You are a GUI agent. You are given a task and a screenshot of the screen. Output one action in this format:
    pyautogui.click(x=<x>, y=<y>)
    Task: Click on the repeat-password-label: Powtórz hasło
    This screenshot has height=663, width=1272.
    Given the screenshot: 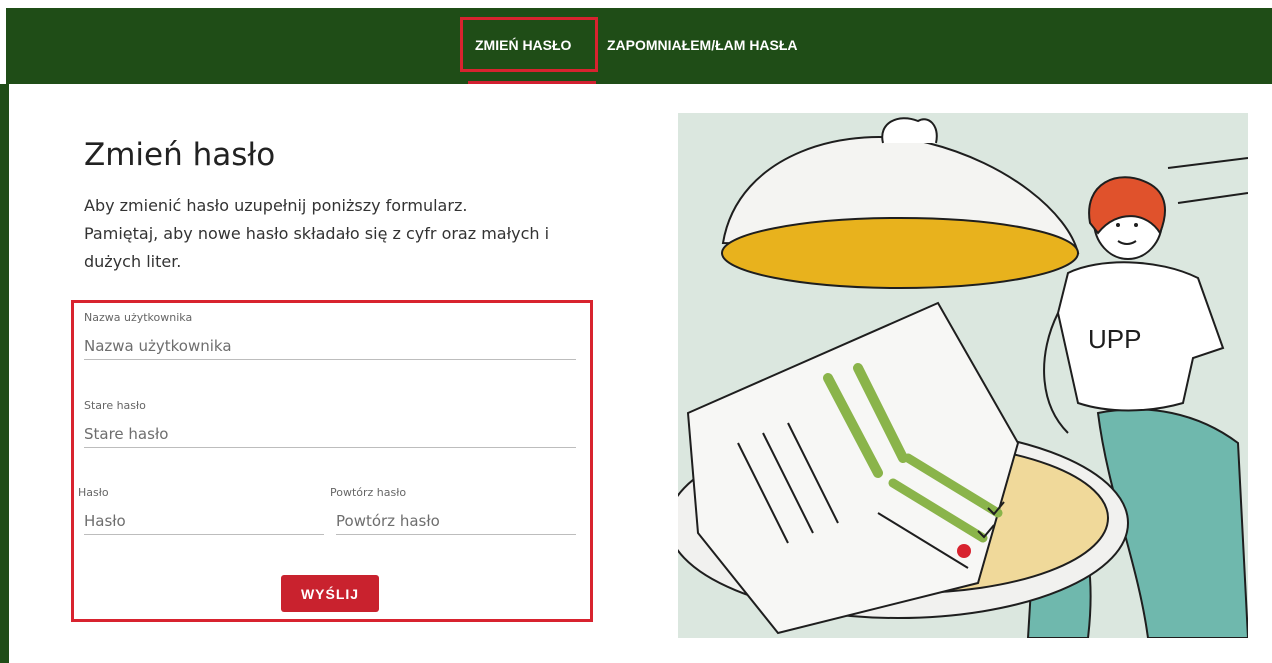 What is the action you would take?
    pyautogui.click(x=368, y=492)
    